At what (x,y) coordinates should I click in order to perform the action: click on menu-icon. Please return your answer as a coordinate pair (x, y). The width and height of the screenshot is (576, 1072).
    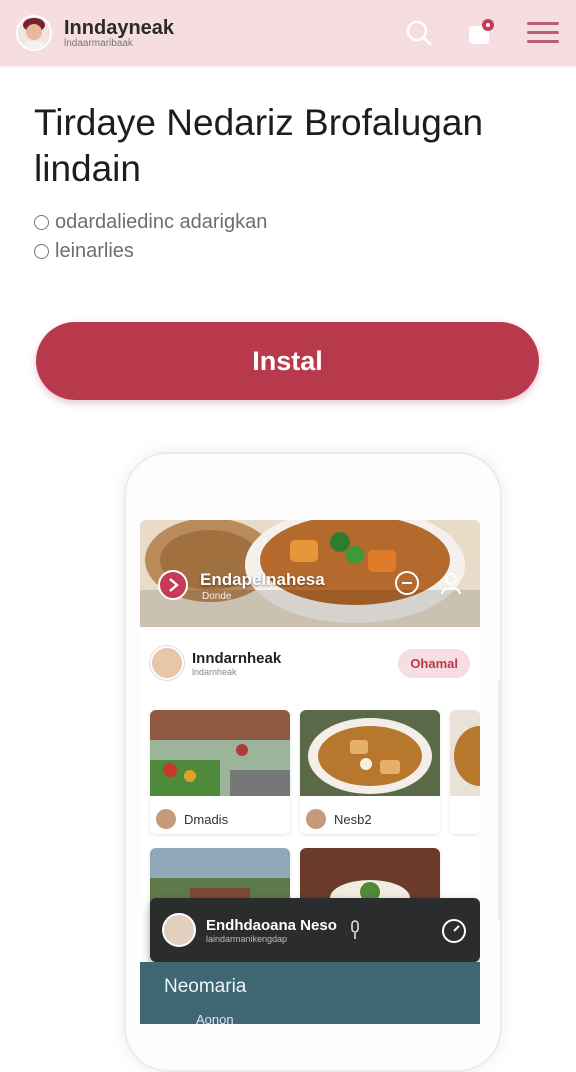
    Looking at the image, I should click on (543, 33).